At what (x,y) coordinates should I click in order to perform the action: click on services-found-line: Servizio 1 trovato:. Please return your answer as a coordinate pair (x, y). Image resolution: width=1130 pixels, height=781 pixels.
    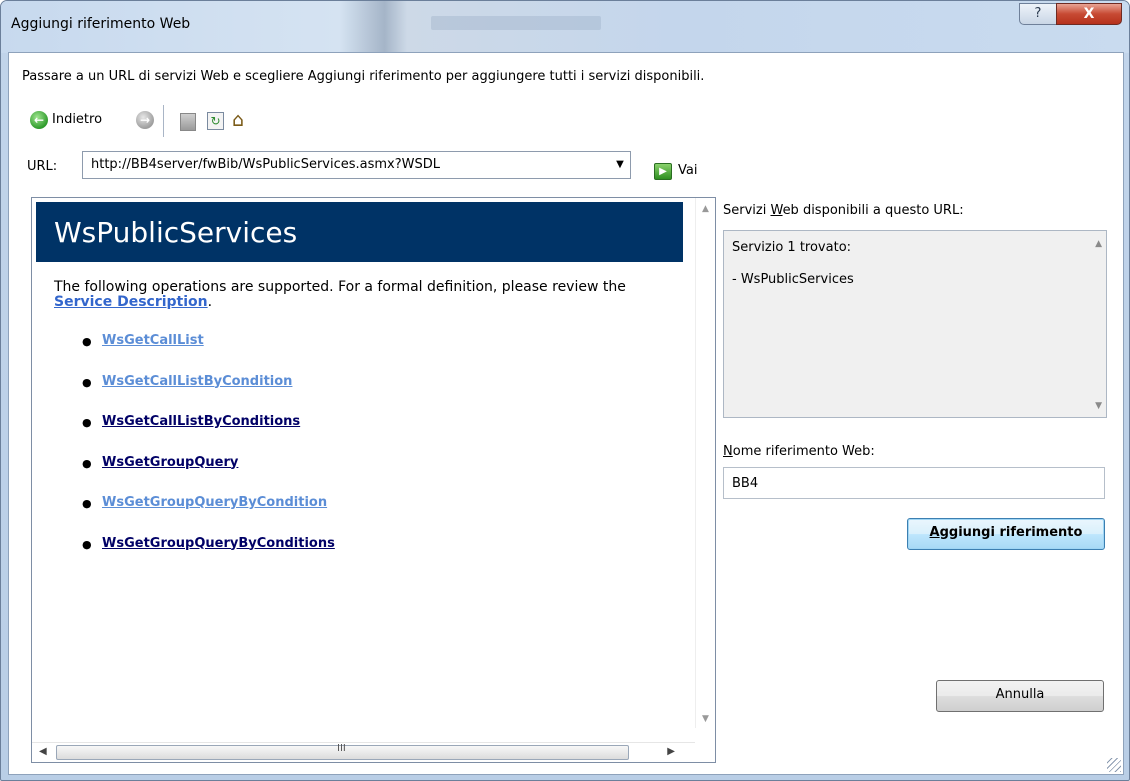
    Looking at the image, I should click on (792, 247).